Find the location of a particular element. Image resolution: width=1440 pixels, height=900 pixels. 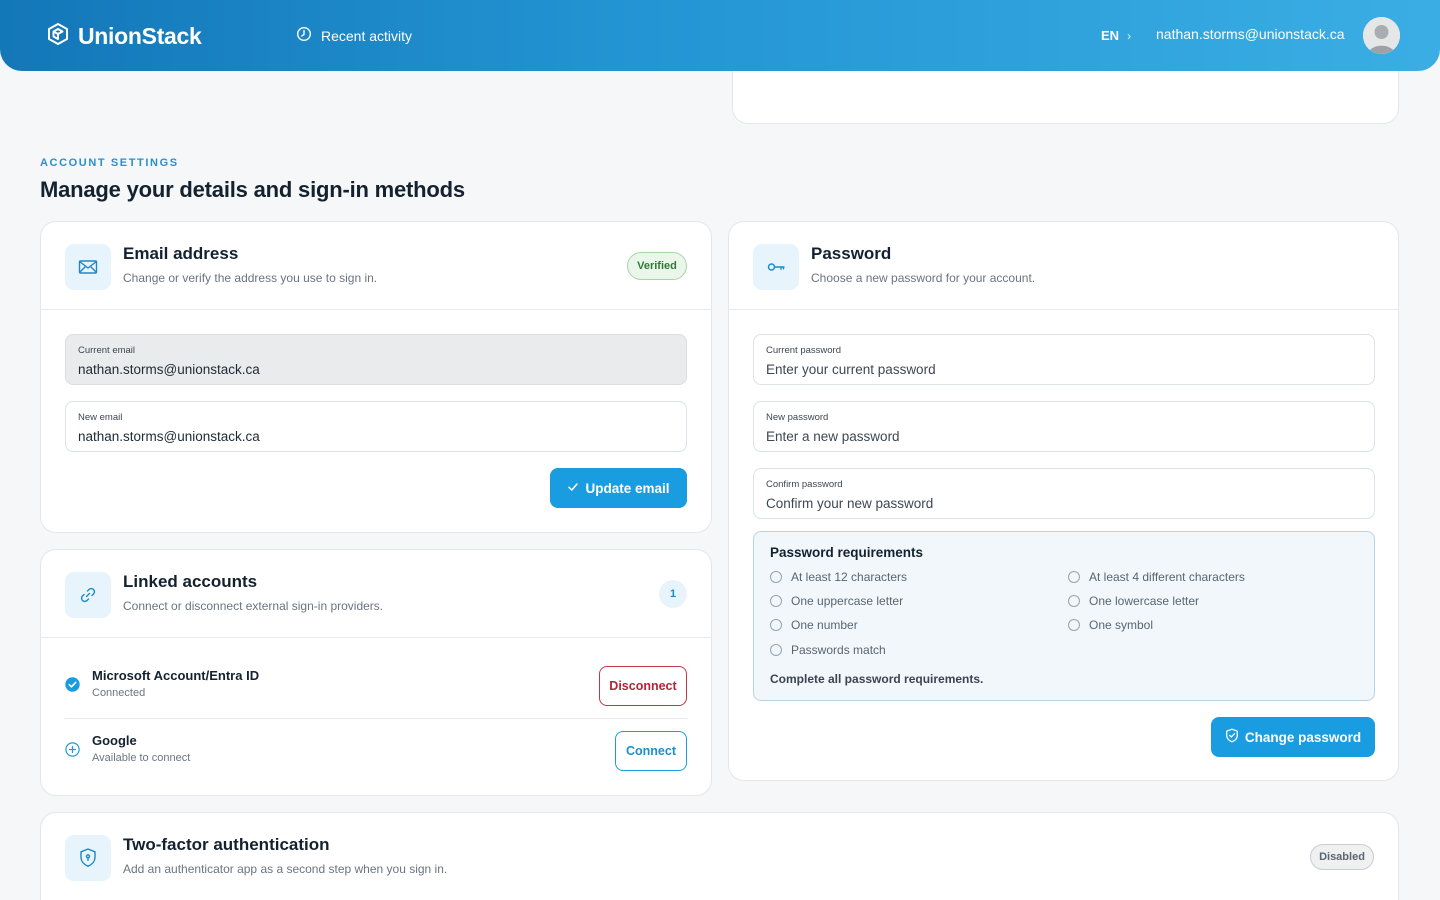

requirement-label: One uppercase letter is located at coordinates (847, 601).